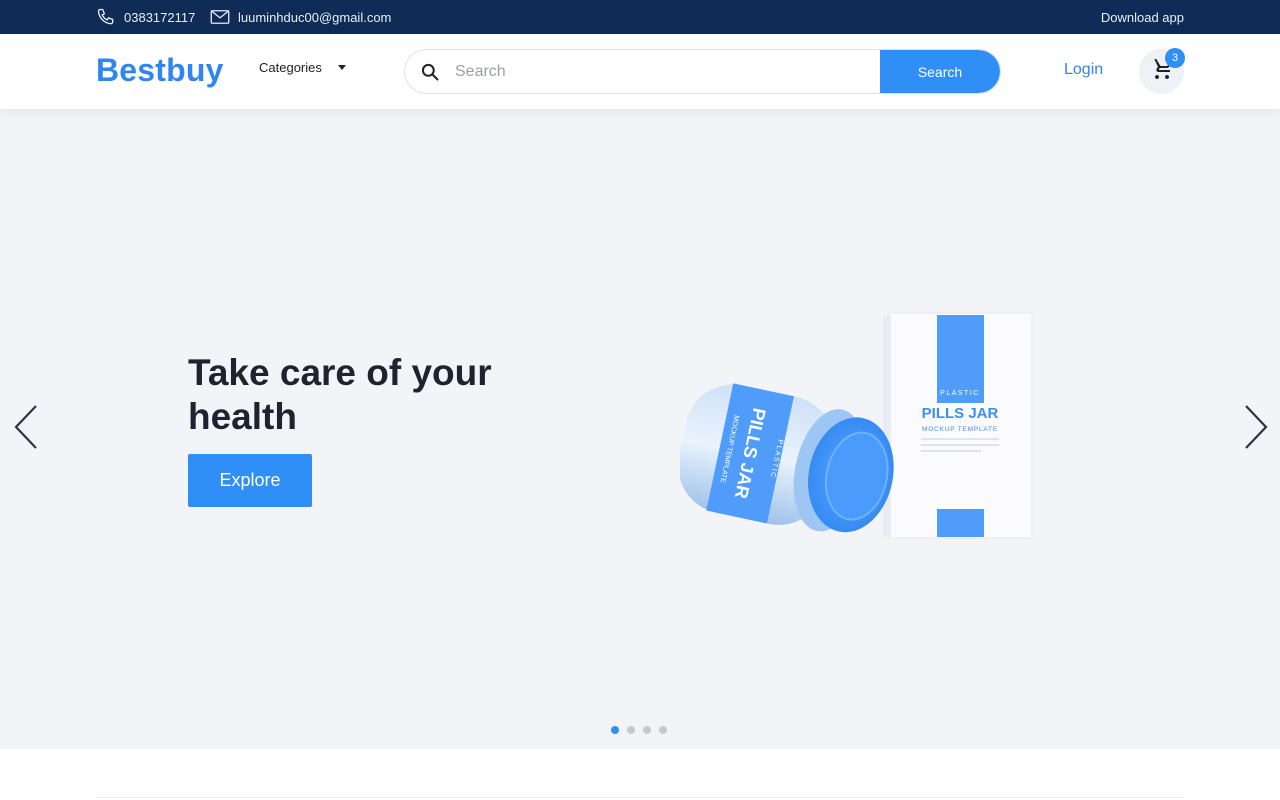 This screenshot has width=1280, height=800. I want to click on carousel-next-button, so click(1256, 429).